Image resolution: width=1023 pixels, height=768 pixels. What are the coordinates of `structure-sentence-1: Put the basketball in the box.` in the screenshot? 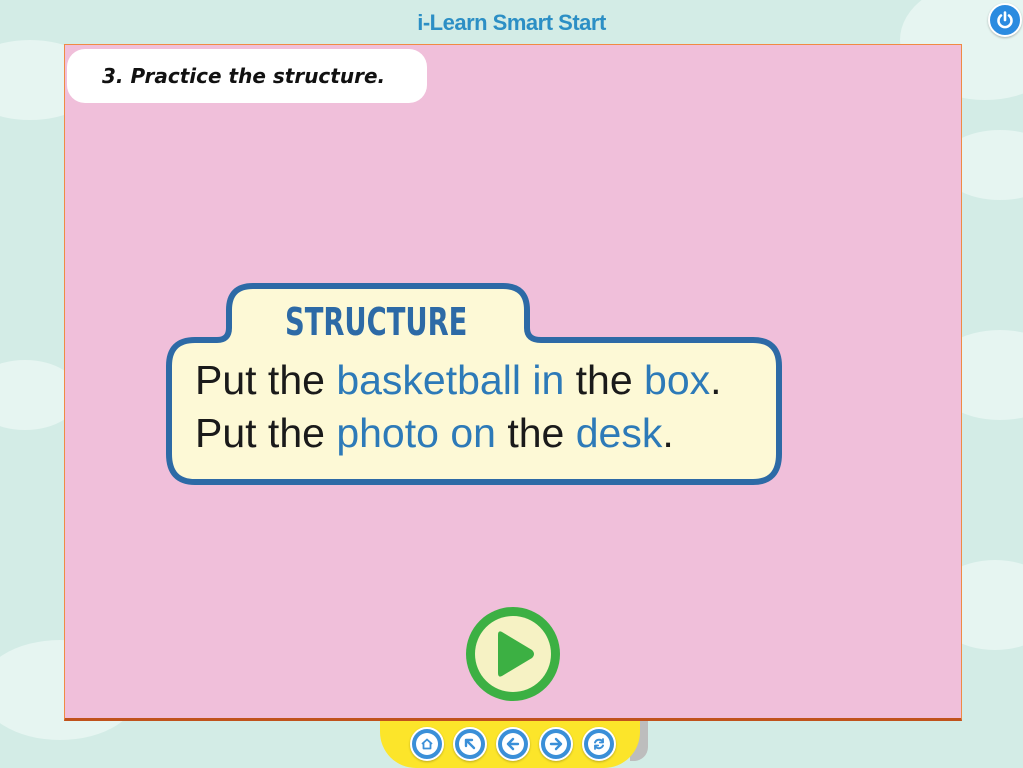 It's located at (458, 380).